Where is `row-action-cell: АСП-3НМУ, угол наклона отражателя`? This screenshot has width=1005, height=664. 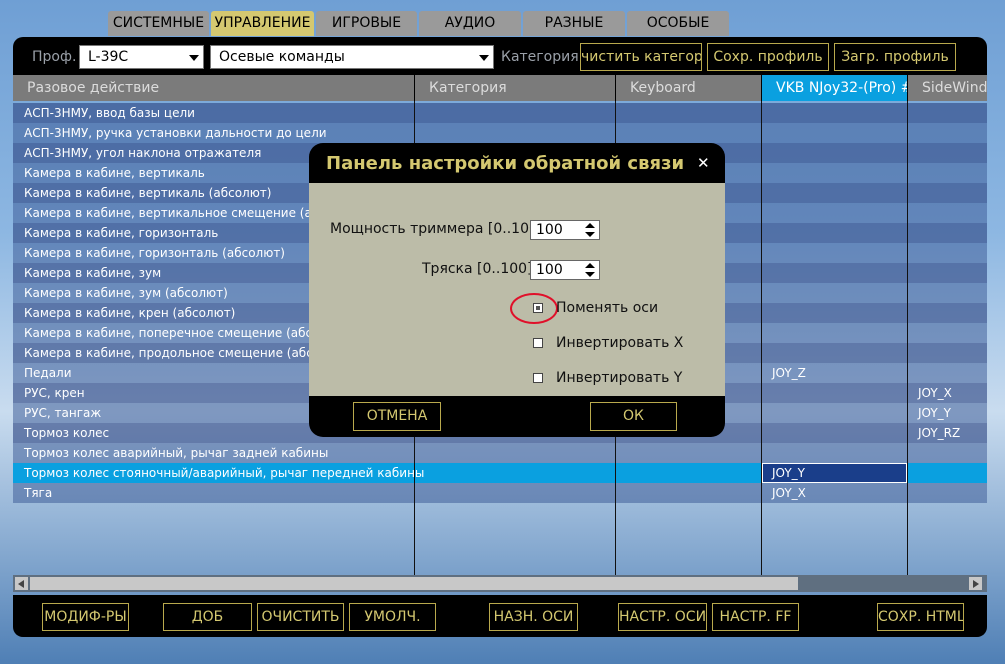 row-action-cell: АСП-3НМУ, угол наклона отражателя is located at coordinates (143, 153).